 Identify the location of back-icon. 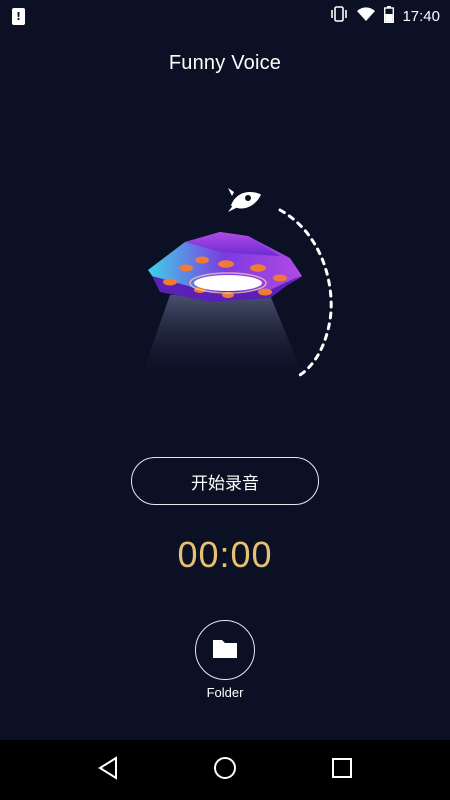
(108, 770).